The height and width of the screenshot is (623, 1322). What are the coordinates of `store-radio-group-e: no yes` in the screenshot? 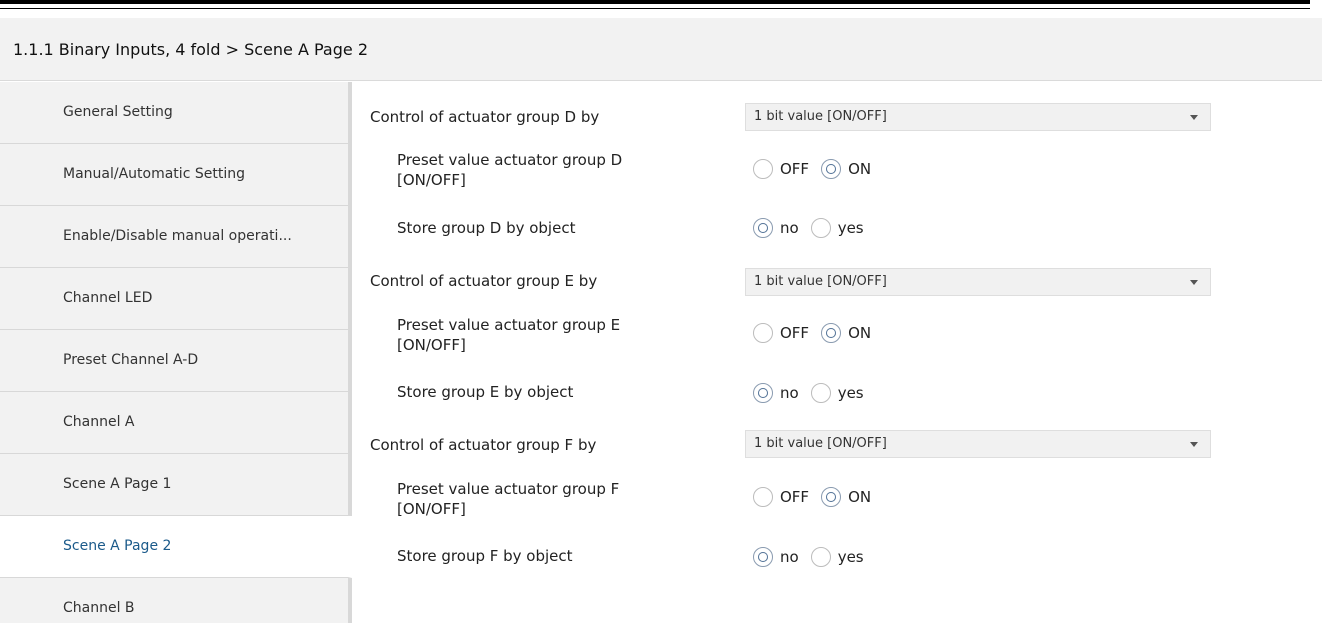 It's located at (814, 393).